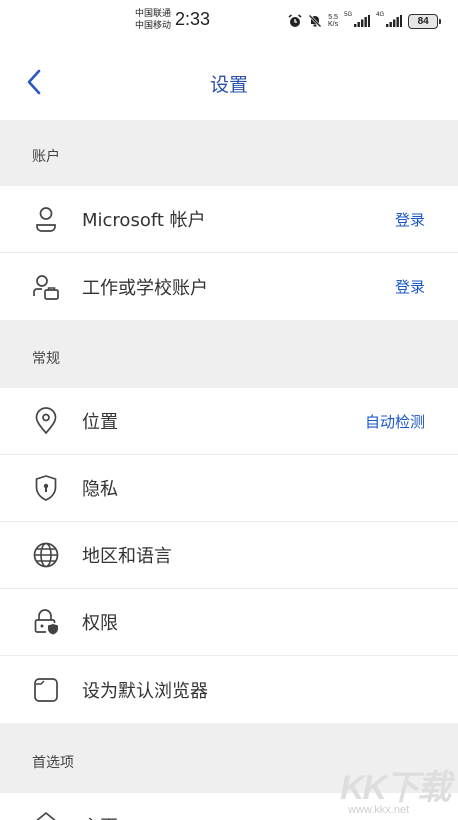 This screenshot has width=458, height=820. What do you see at coordinates (315, 21) in the screenshot?
I see `mute-bell-icon` at bounding box center [315, 21].